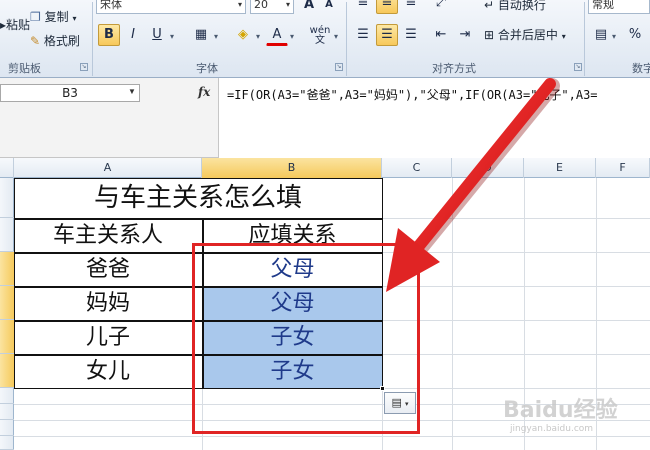 This screenshot has width=650, height=450. I want to click on format-painter-icon: ✎, so click(35, 41).